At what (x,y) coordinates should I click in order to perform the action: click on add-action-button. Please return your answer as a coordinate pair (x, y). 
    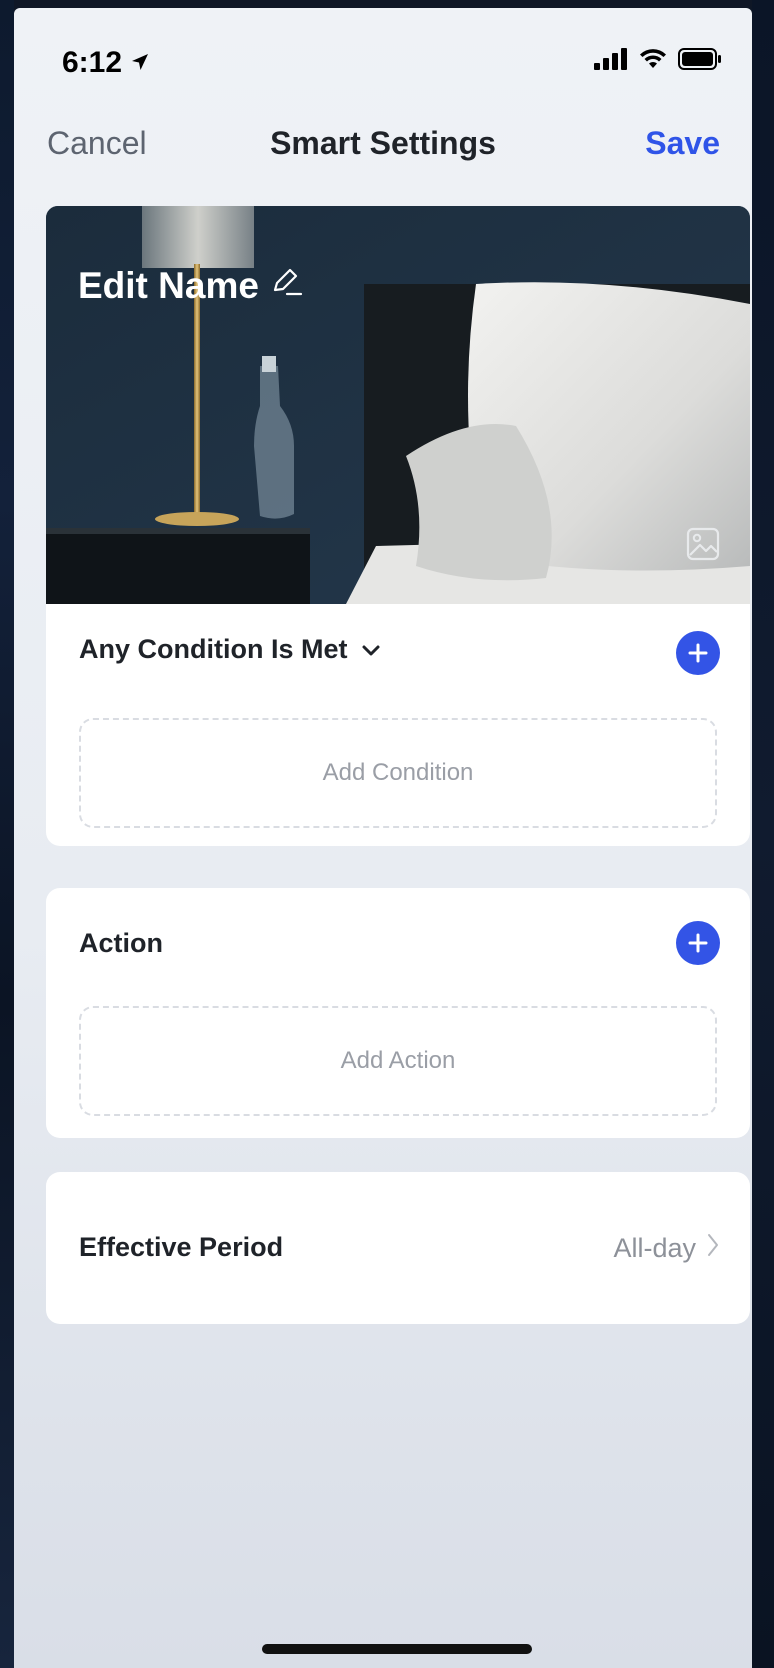
    Looking at the image, I should click on (698, 943).